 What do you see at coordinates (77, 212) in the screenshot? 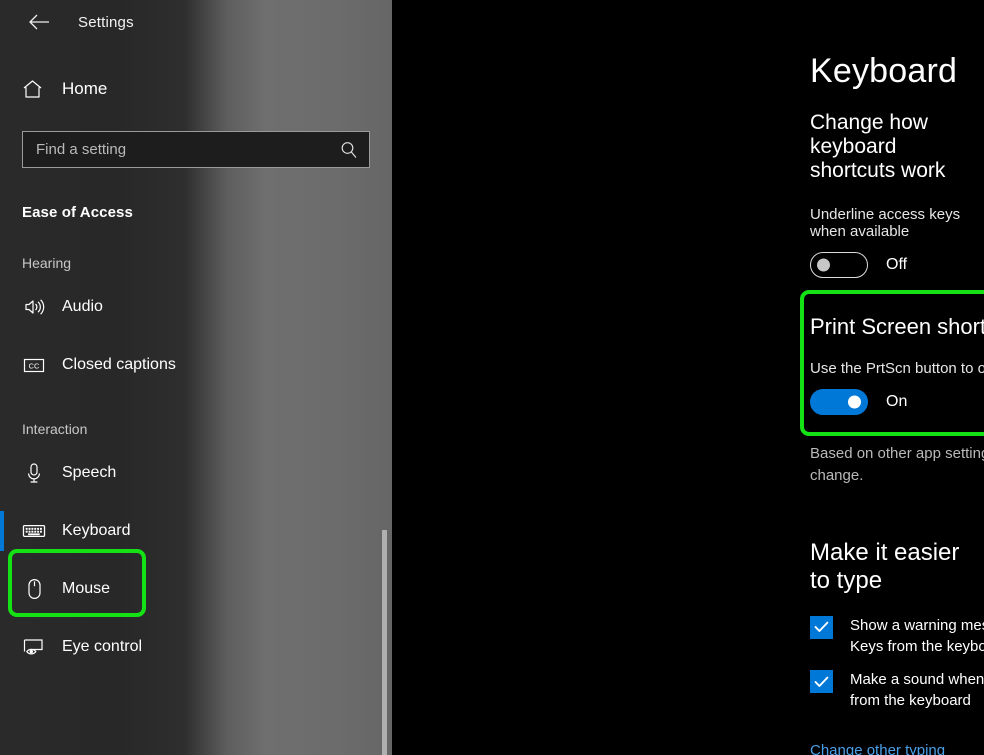
I see `sidebar-category-title: Ease of Access` at bounding box center [77, 212].